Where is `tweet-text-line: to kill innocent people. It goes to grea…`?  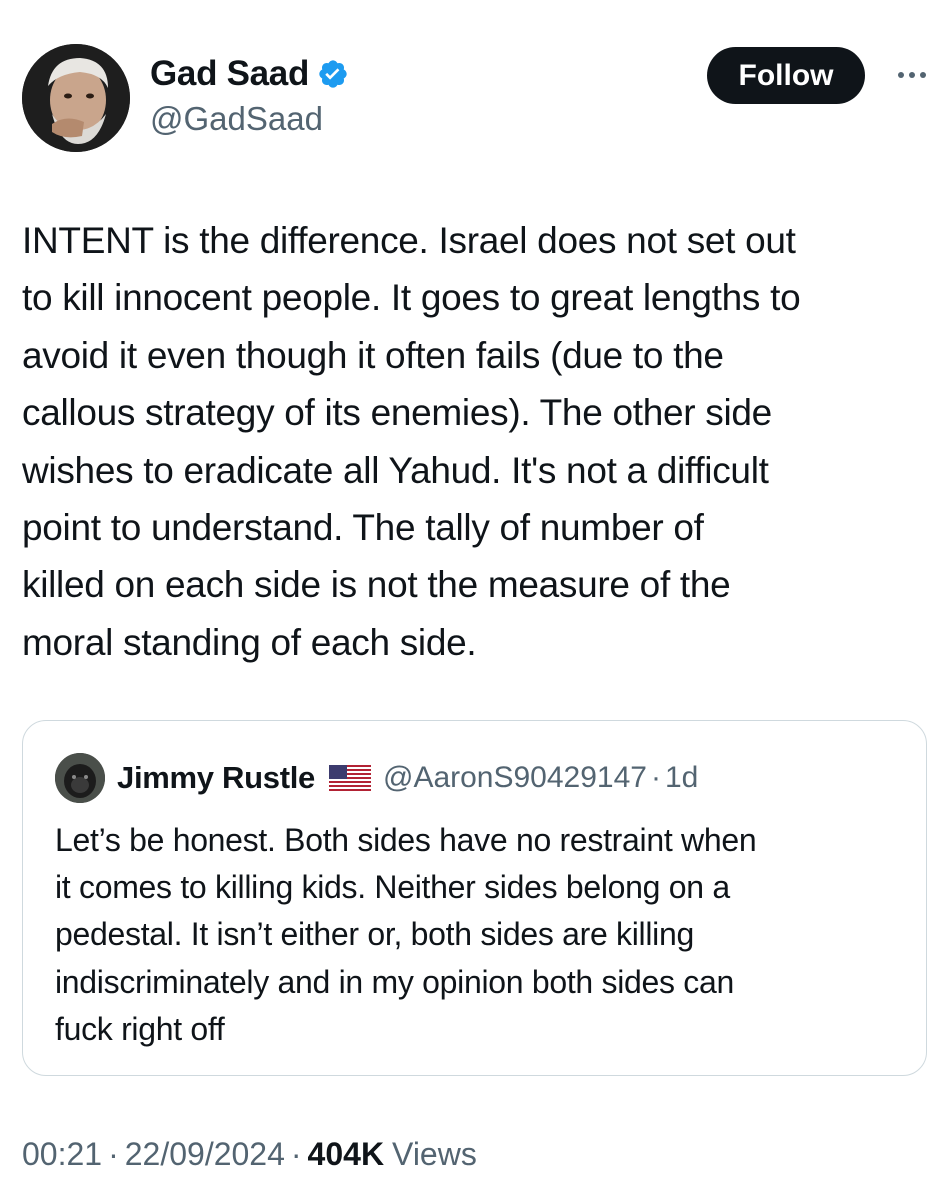
tweet-text-line: to kill innocent people. It goes to grea… is located at coordinates (411, 298).